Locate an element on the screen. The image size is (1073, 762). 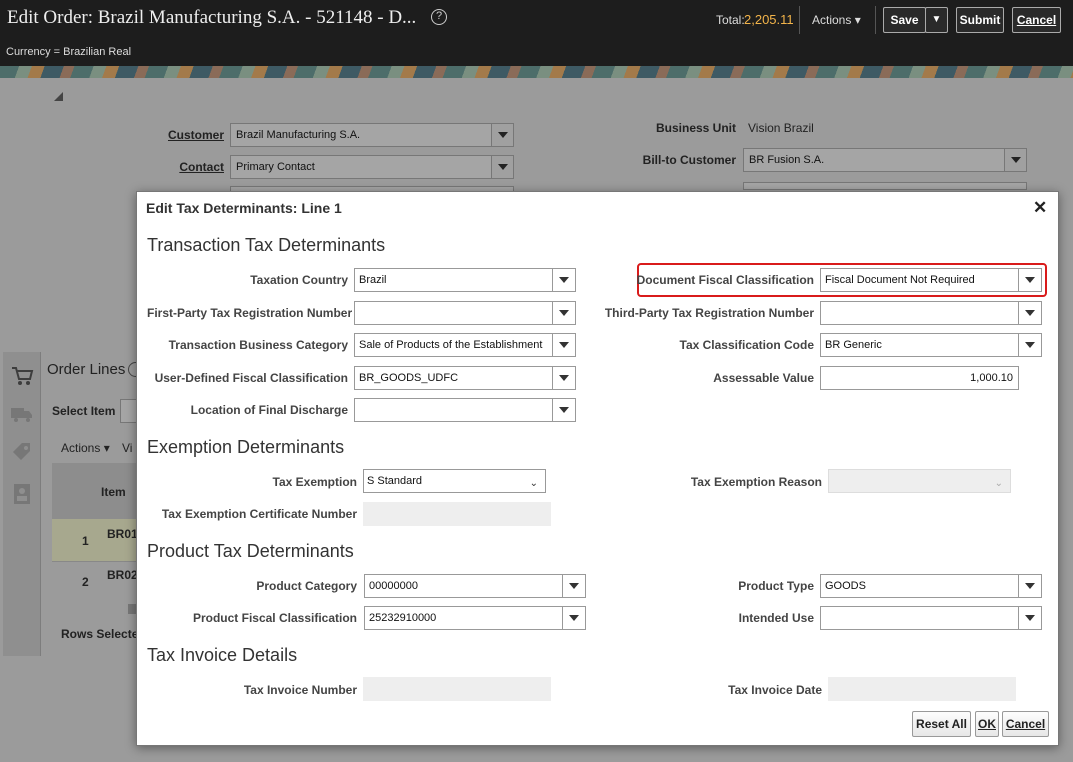
tax-exemption-reason-select: ⌄ is located at coordinates (919, 481).